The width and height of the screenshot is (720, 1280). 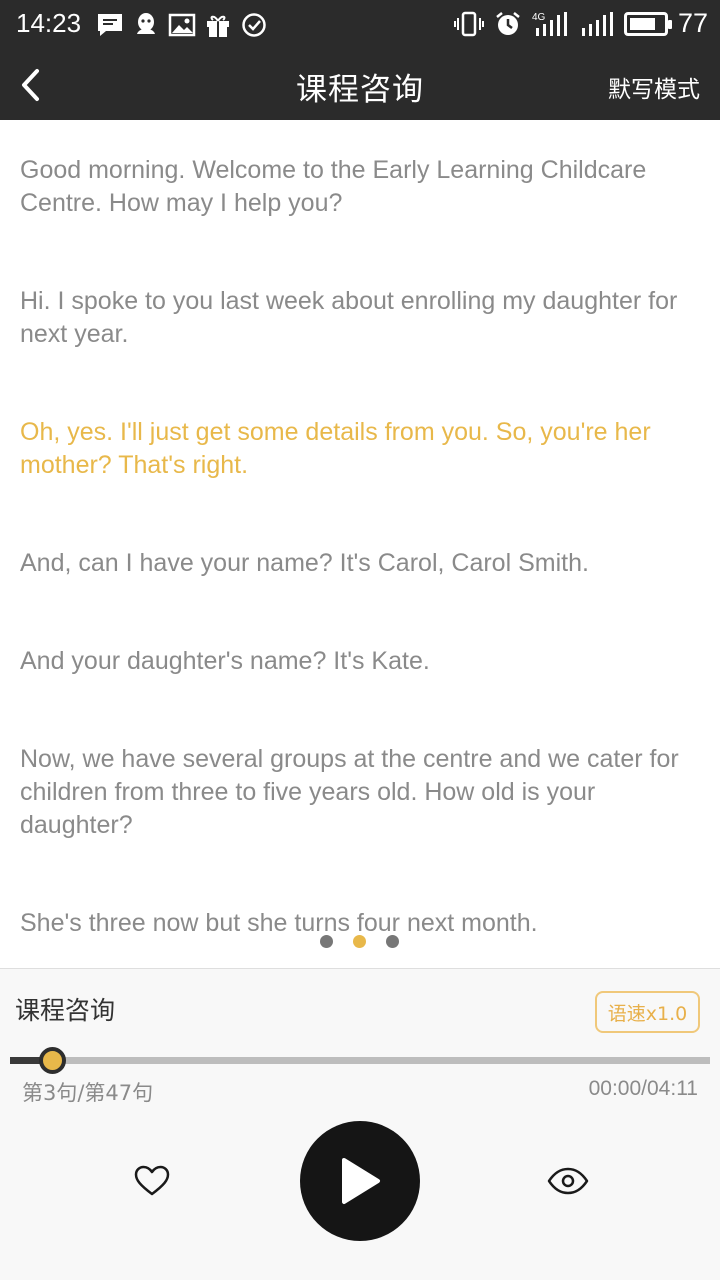 What do you see at coordinates (642, 23) in the screenshot?
I see `battery-fill` at bounding box center [642, 23].